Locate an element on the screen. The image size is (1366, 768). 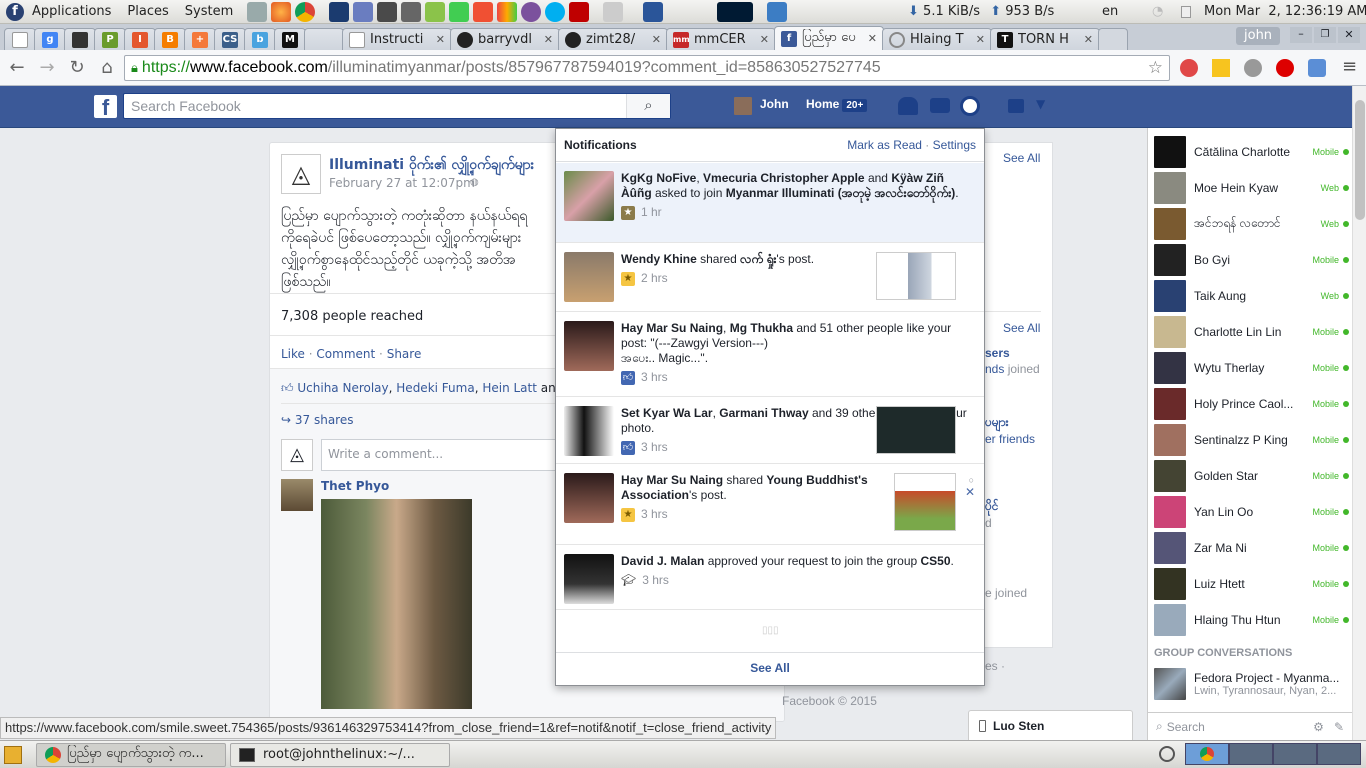
chat-friend: Charlotte Lin Lin Mobile is located at coordinates (1251, 332).